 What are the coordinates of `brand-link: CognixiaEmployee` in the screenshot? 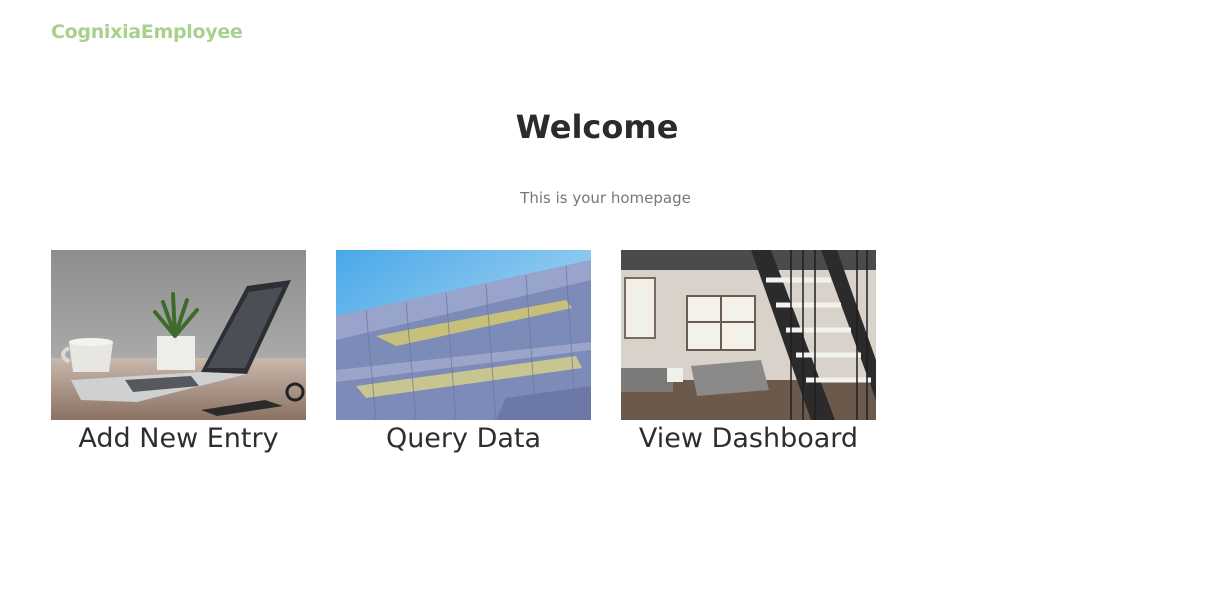 It's located at (147, 32).